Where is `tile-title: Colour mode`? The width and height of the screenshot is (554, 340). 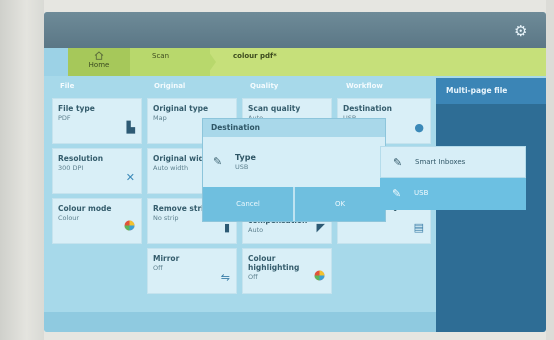
tile-title: Colour mode is located at coordinates (85, 208).